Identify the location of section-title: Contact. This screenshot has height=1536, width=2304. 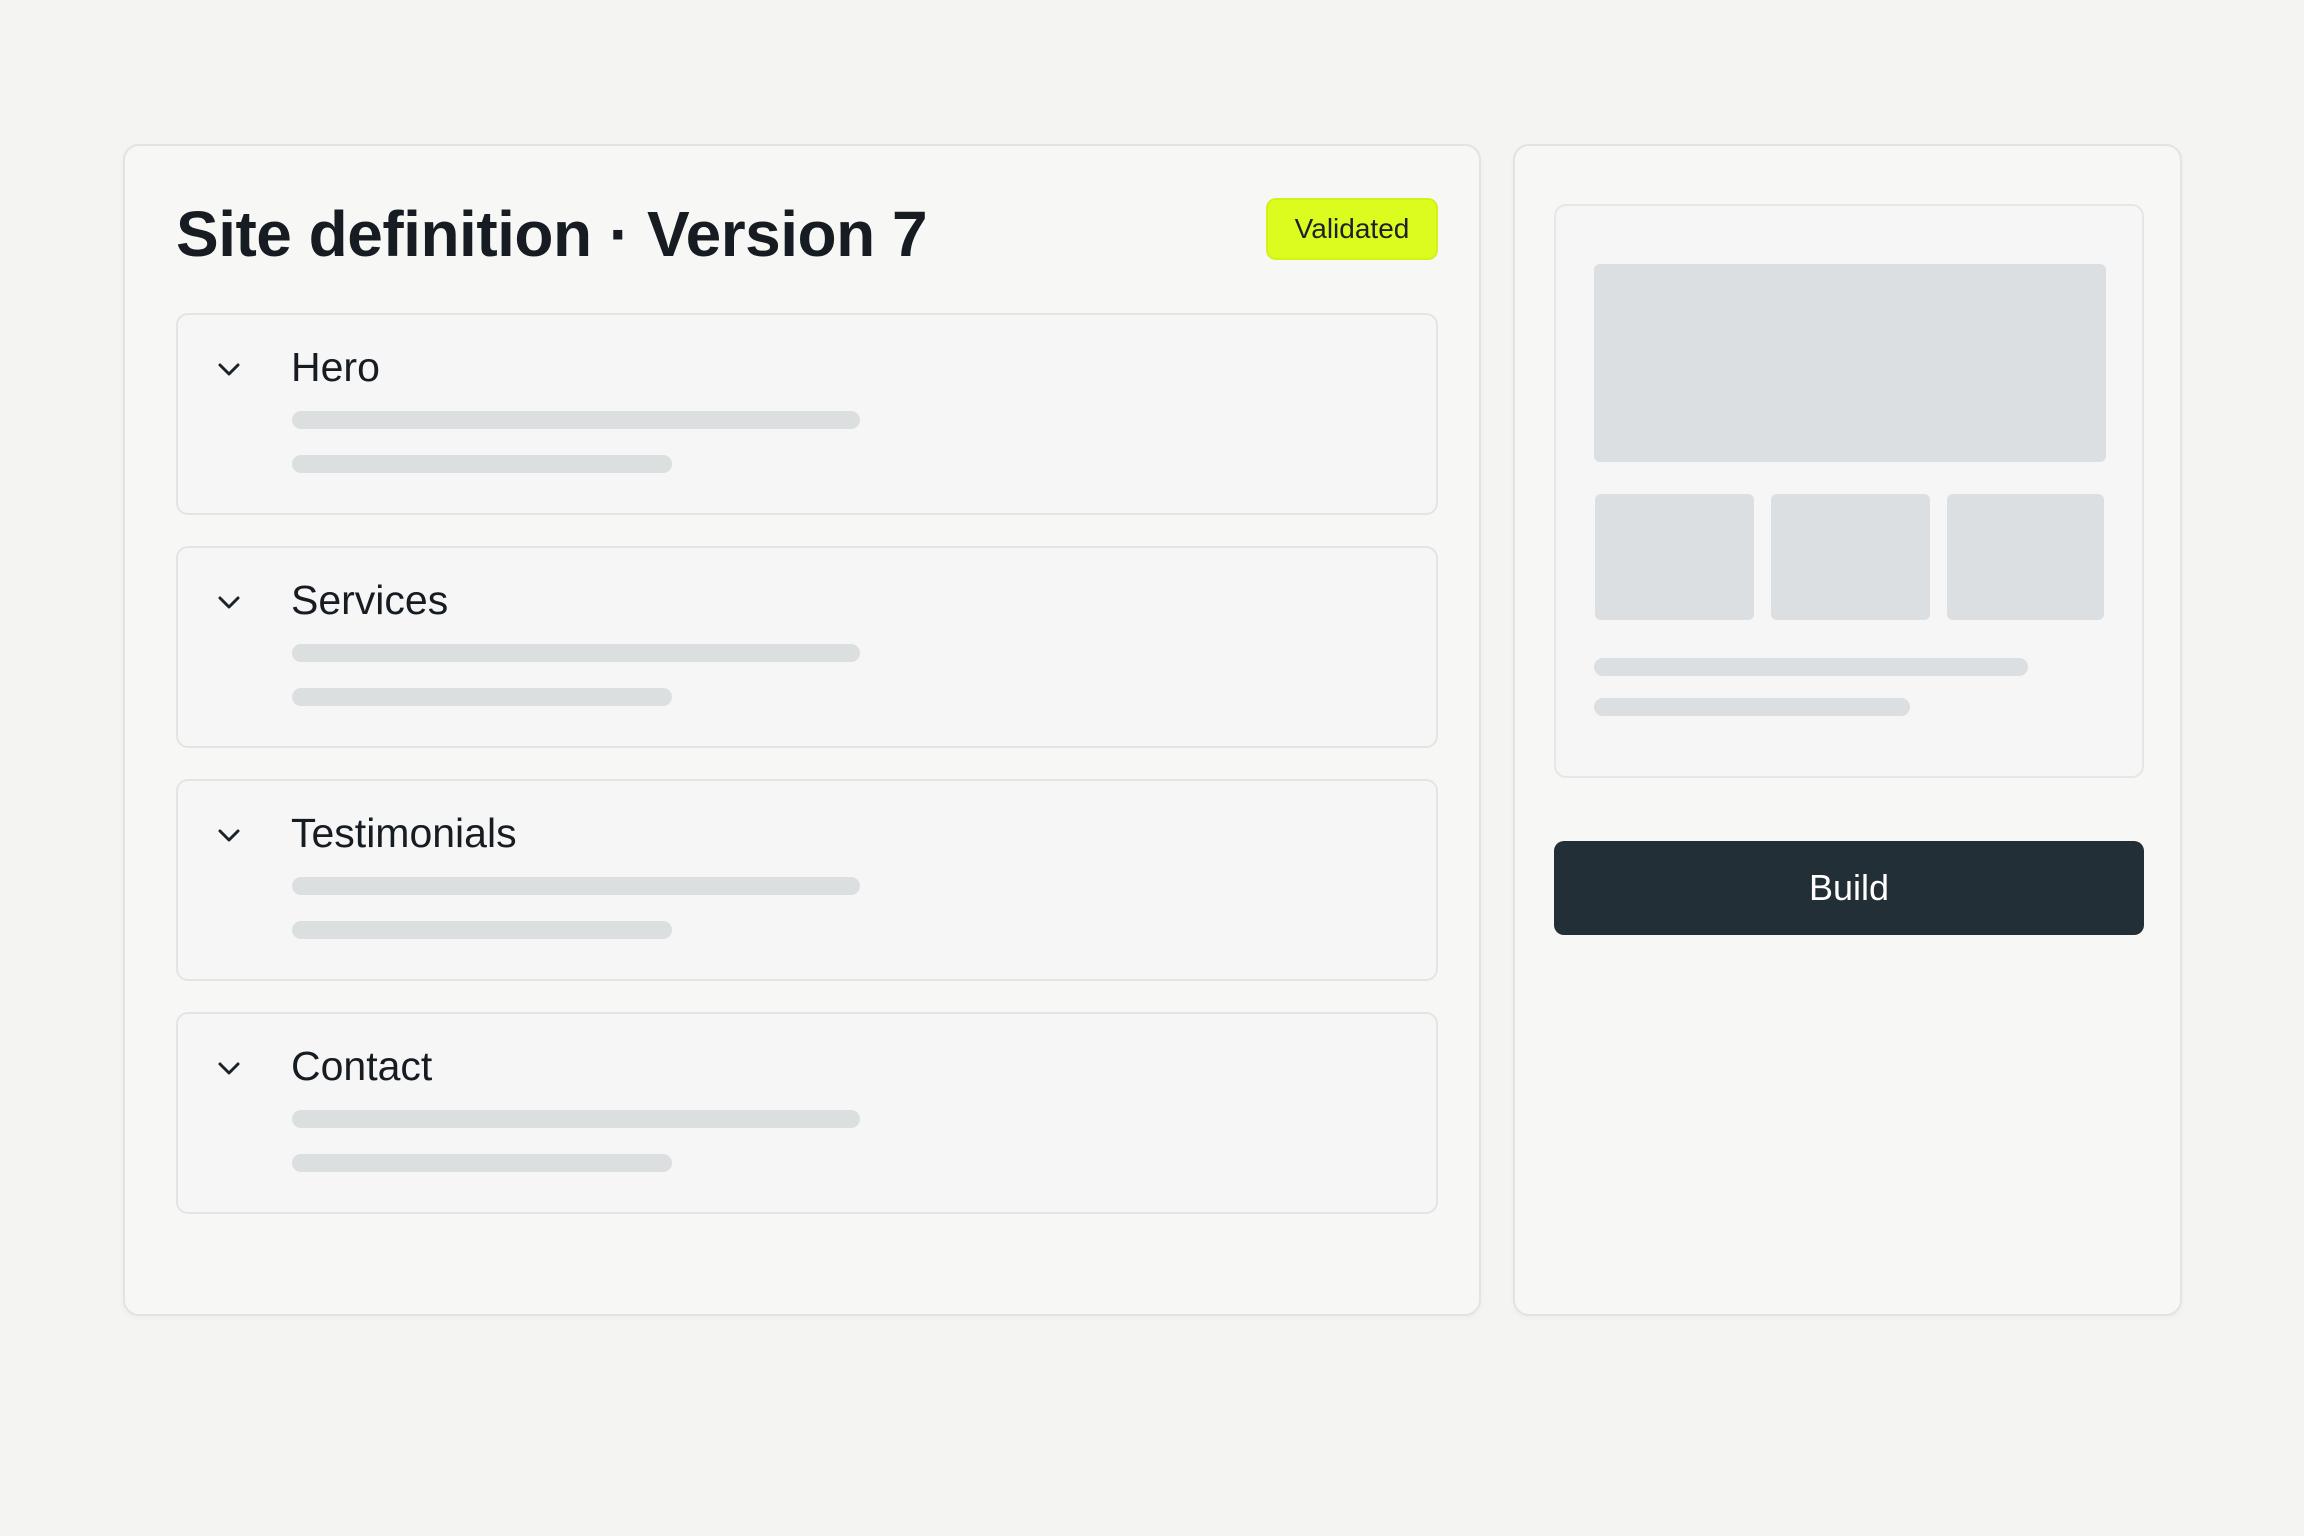
(362, 1066).